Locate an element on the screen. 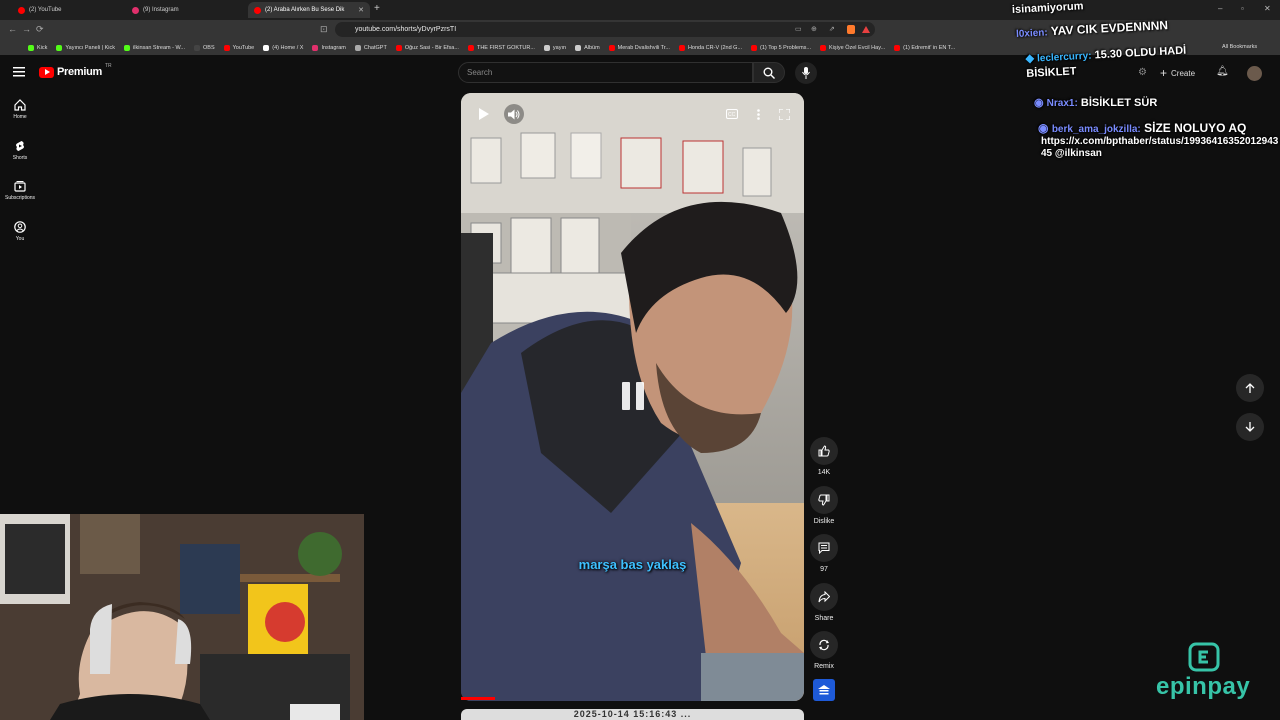  voice-search-button is located at coordinates (806, 73).